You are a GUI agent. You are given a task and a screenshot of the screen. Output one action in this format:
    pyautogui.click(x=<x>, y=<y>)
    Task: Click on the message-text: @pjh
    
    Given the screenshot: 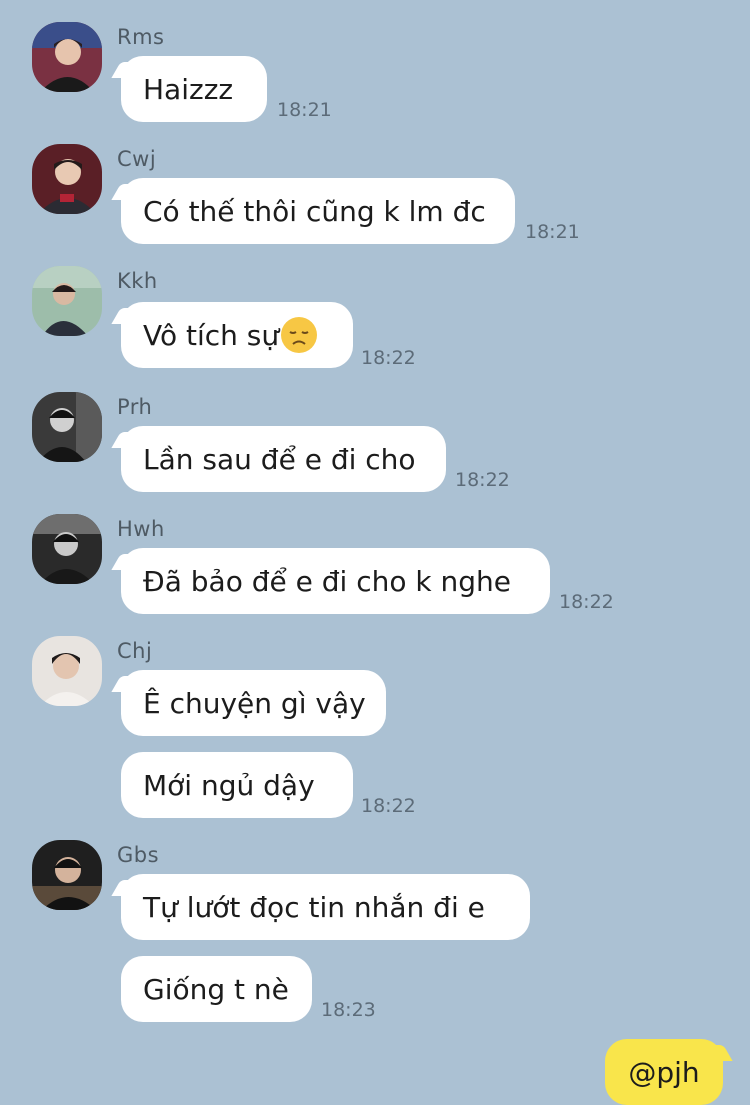 What is the action you would take?
    pyautogui.click(x=664, y=1072)
    